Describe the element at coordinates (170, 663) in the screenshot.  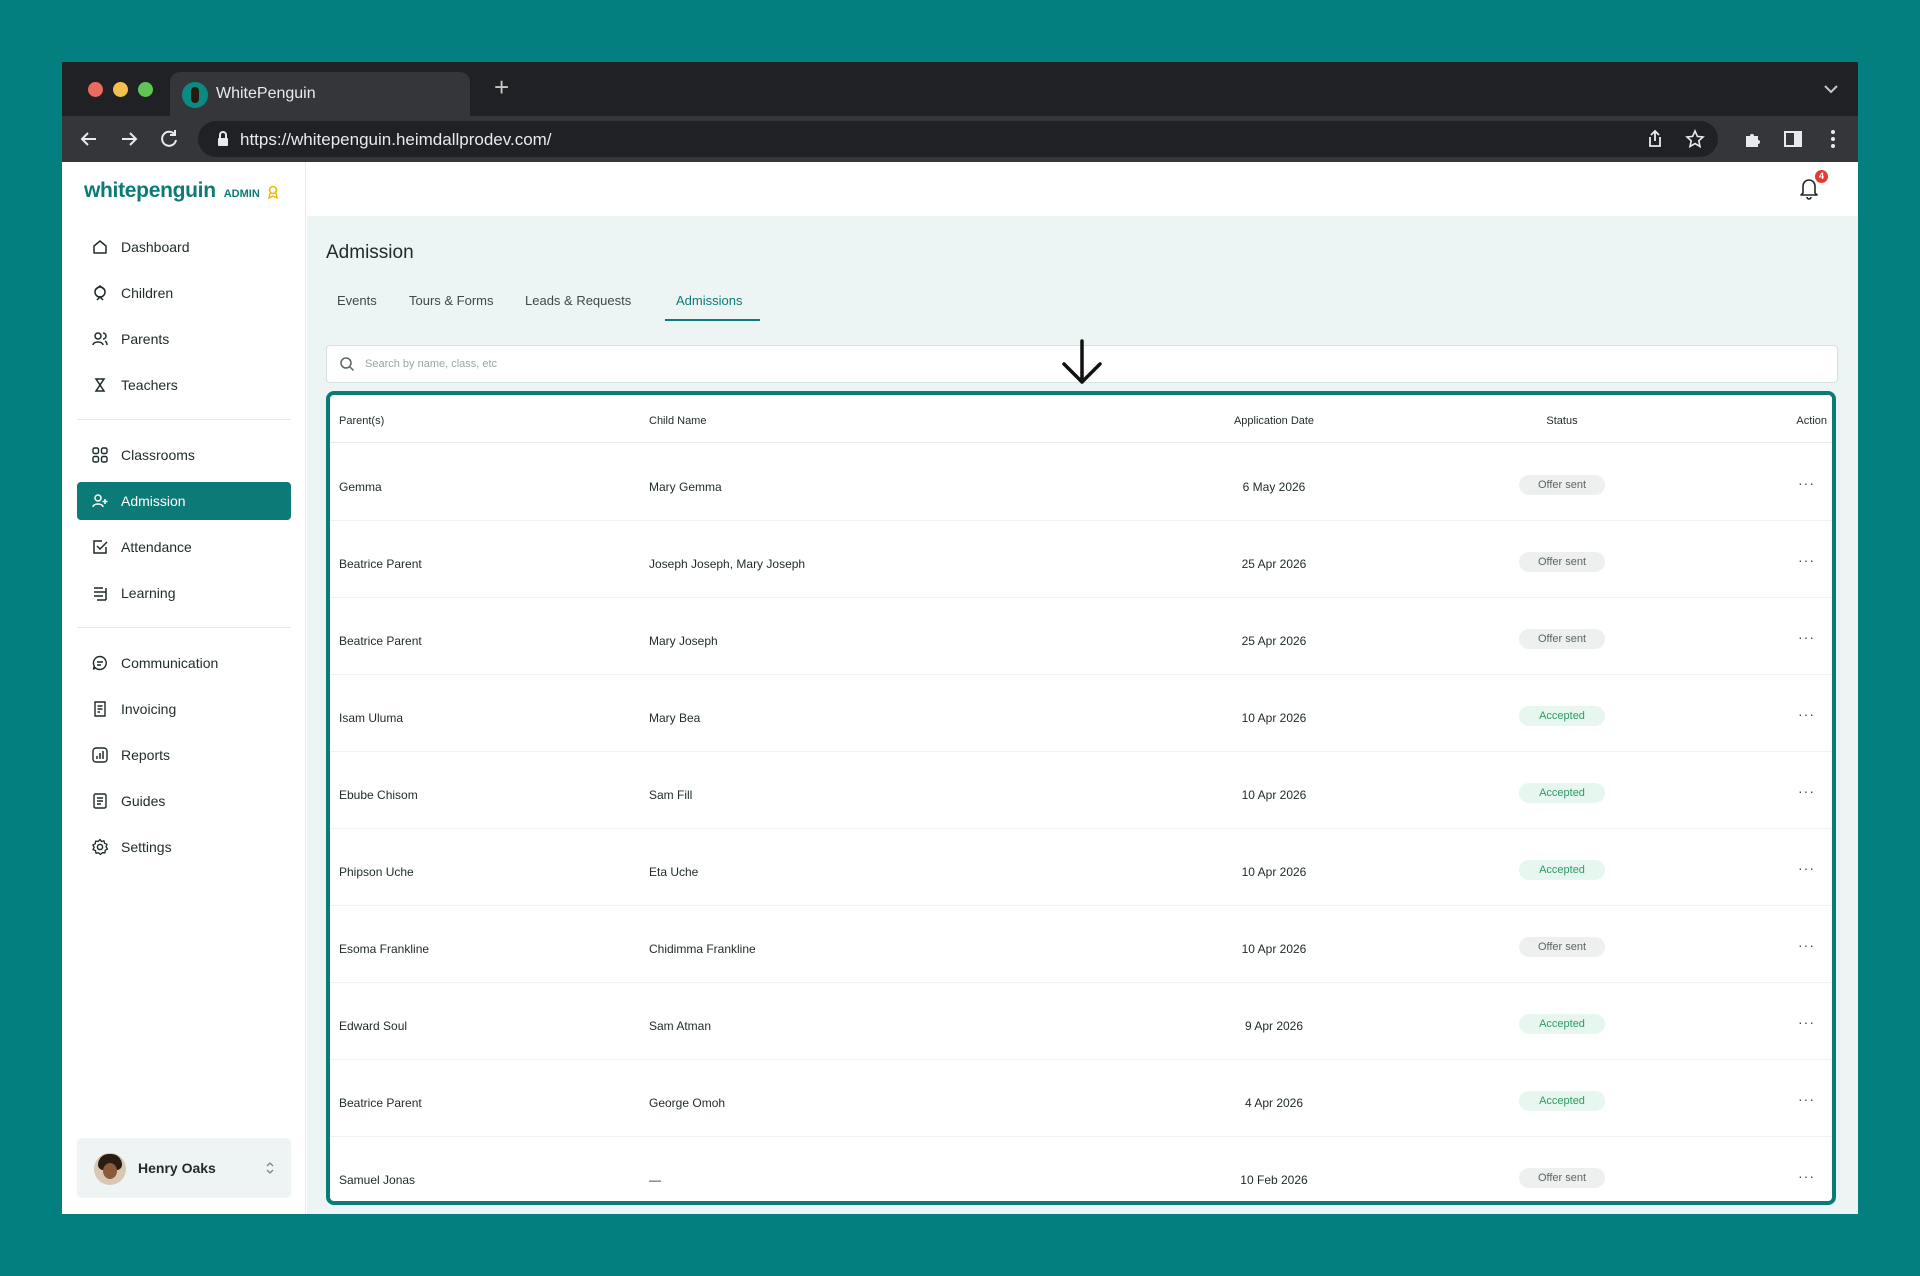
I see `sidebar-item-label: Communication` at that location.